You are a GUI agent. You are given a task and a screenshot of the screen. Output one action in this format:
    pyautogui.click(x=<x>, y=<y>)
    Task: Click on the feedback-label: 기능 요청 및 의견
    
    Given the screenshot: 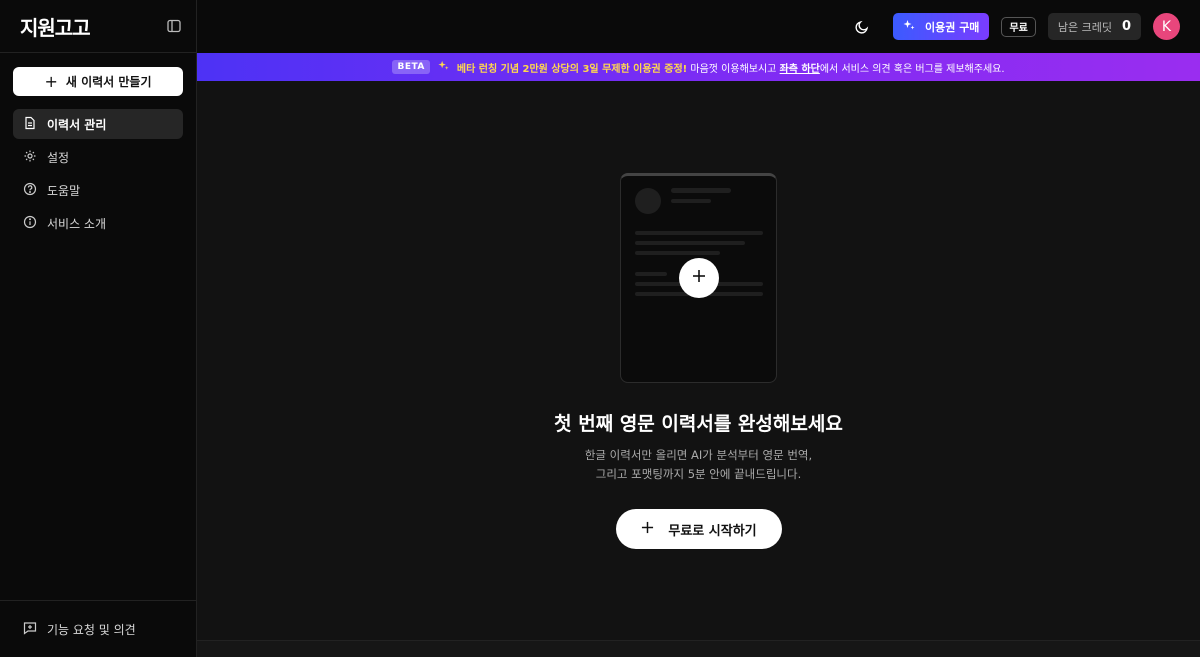 What is the action you would take?
    pyautogui.click(x=91, y=629)
    